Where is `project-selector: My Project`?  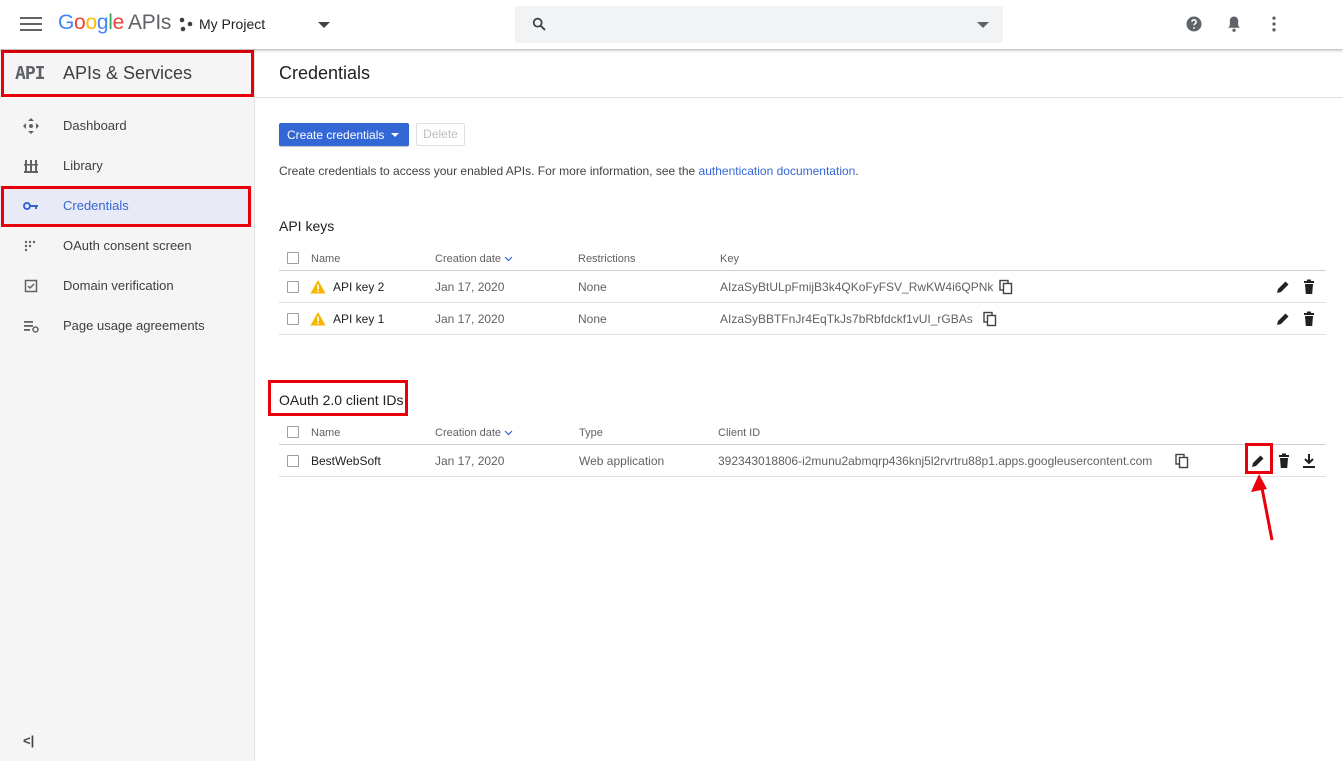
project-selector: My Project is located at coordinates (255, 25).